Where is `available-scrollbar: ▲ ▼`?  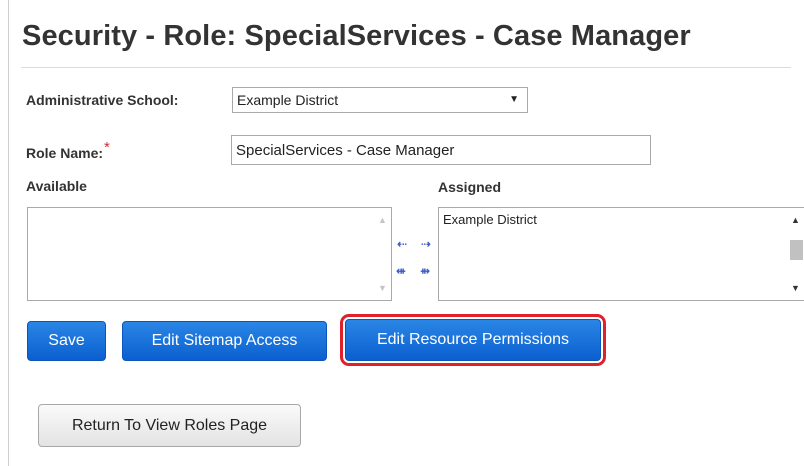 available-scrollbar: ▲ ▼ is located at coordinates (382, 254).